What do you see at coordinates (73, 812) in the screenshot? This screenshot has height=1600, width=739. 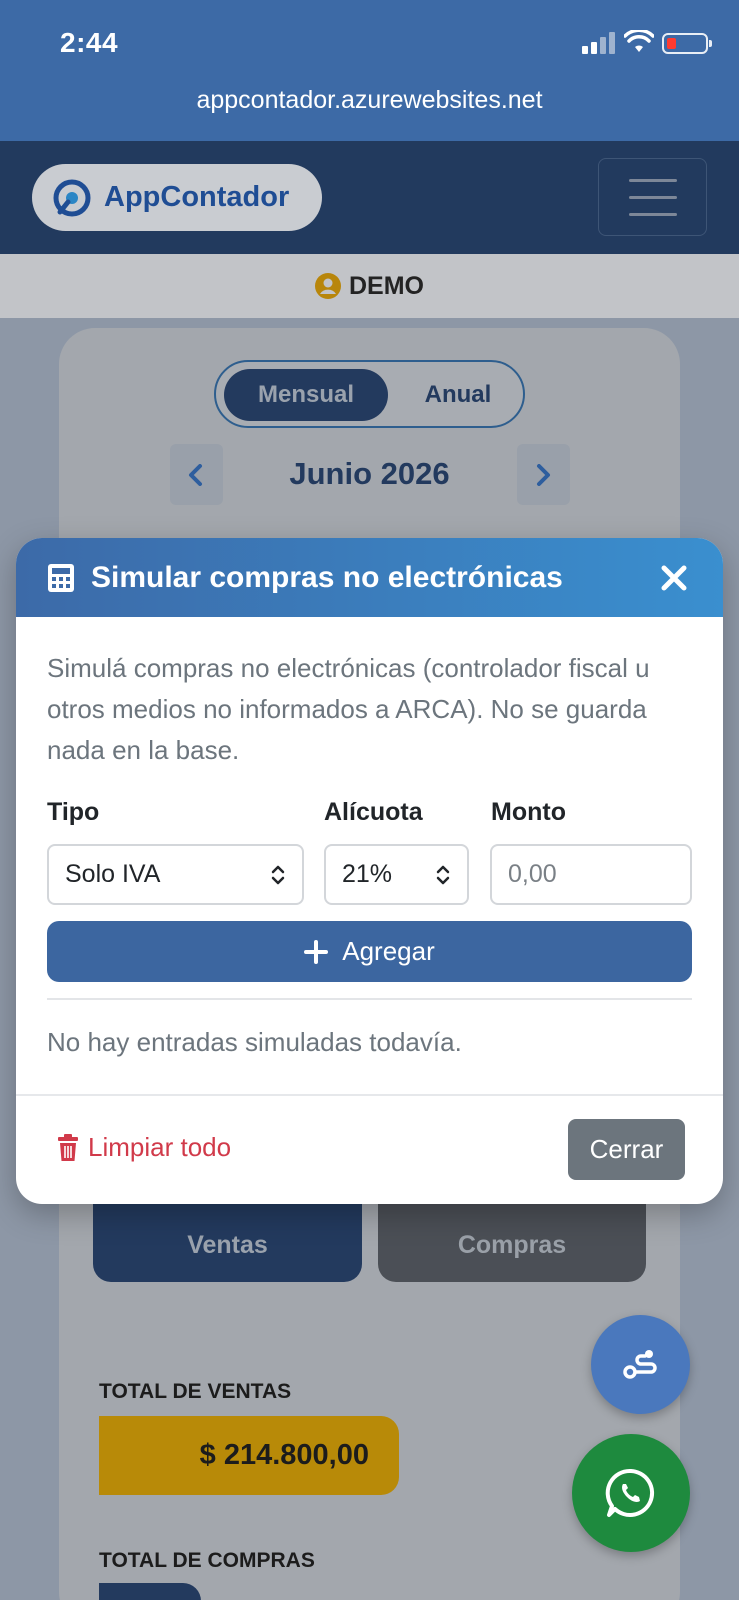 I see `tipo-label: Tipo` at bounding box center [73, 812].